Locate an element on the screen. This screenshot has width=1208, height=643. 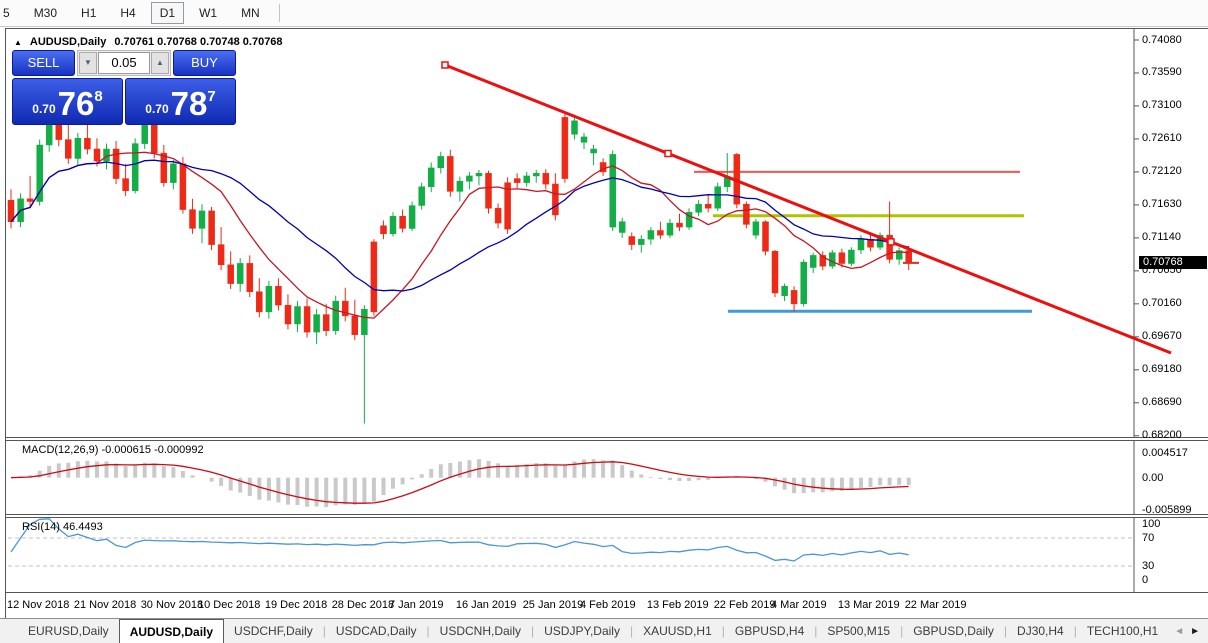
volume-increase-button: ▲ is located at coordinates (160, 63).